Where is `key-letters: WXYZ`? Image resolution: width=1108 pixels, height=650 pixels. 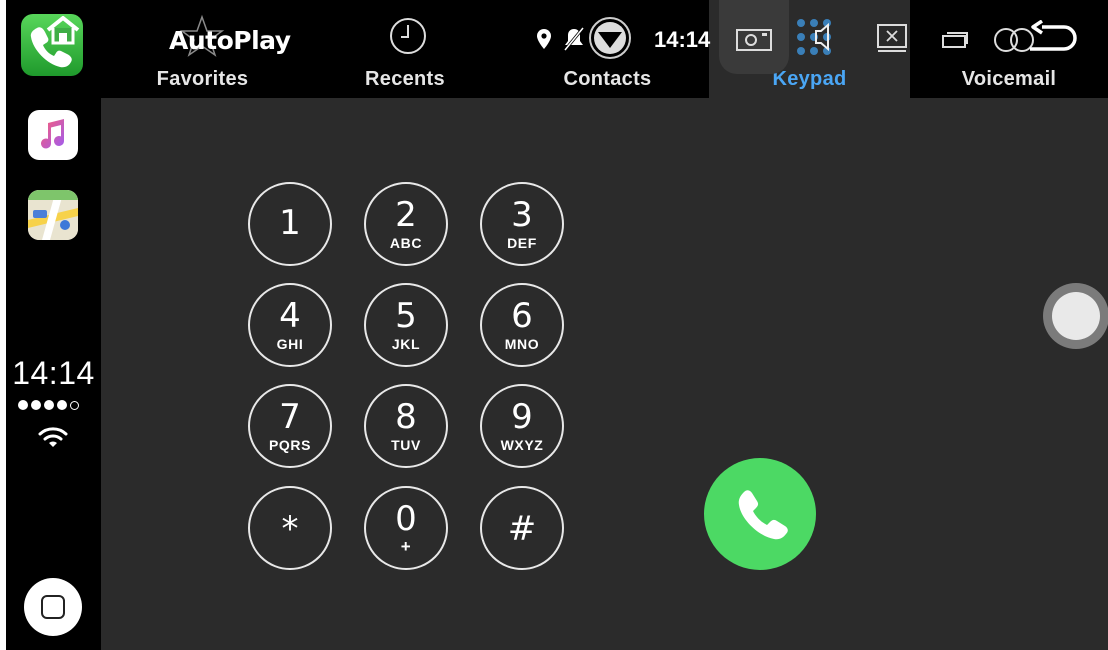 key-letters: WXYZ is located at coordinates (522, 445).